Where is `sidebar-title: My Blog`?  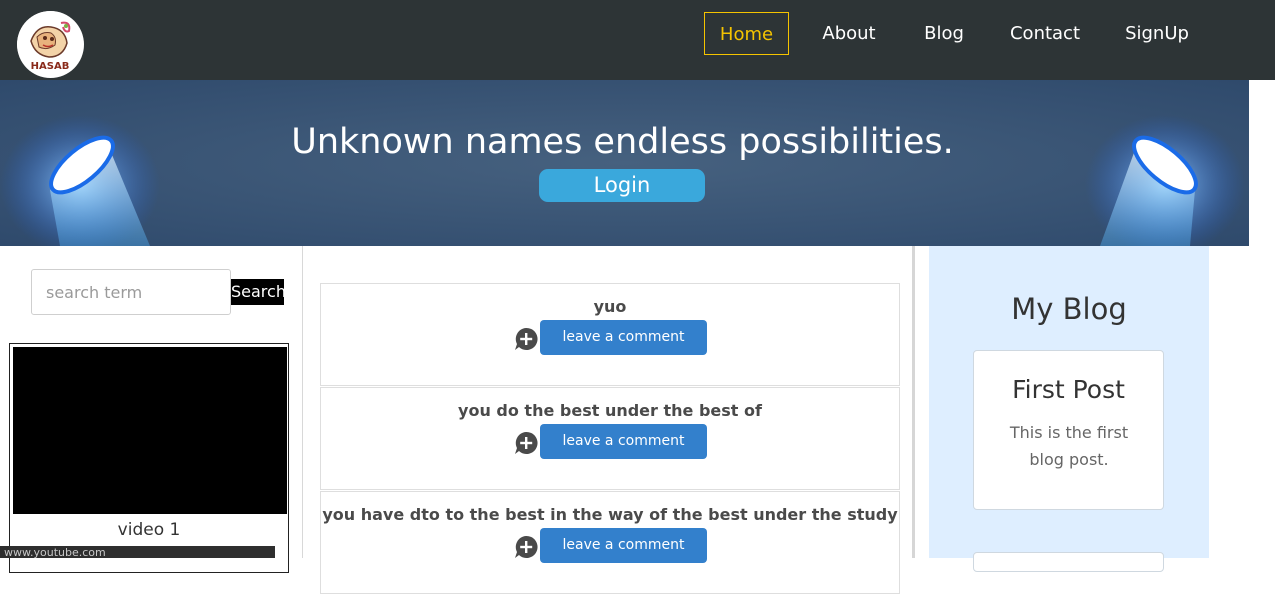
sidebar-title: My Blog is located at coordinates (1069, 309).